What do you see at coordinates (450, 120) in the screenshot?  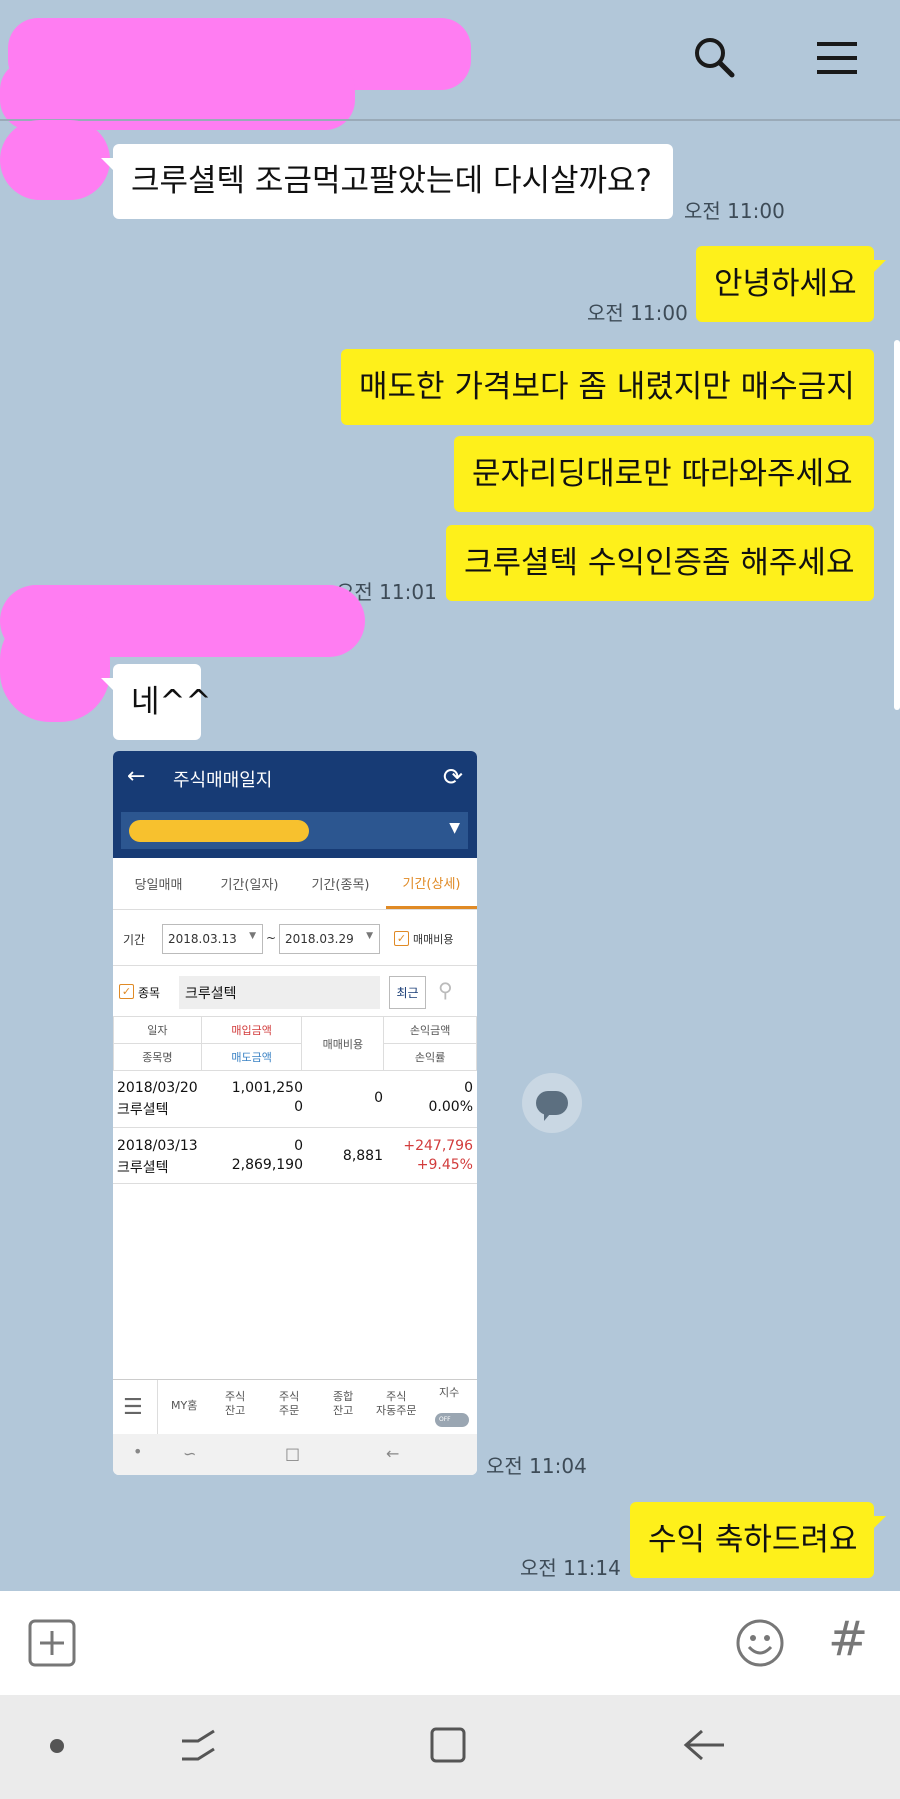 I see `header-divider` at bounding box center [450, 120].